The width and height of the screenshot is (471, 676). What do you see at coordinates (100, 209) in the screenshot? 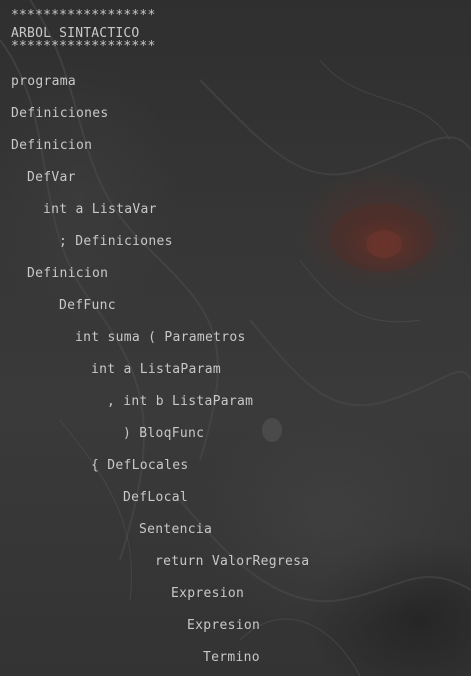
I see `tree-node: int a ListaVar` at bounding box center [100, 209].